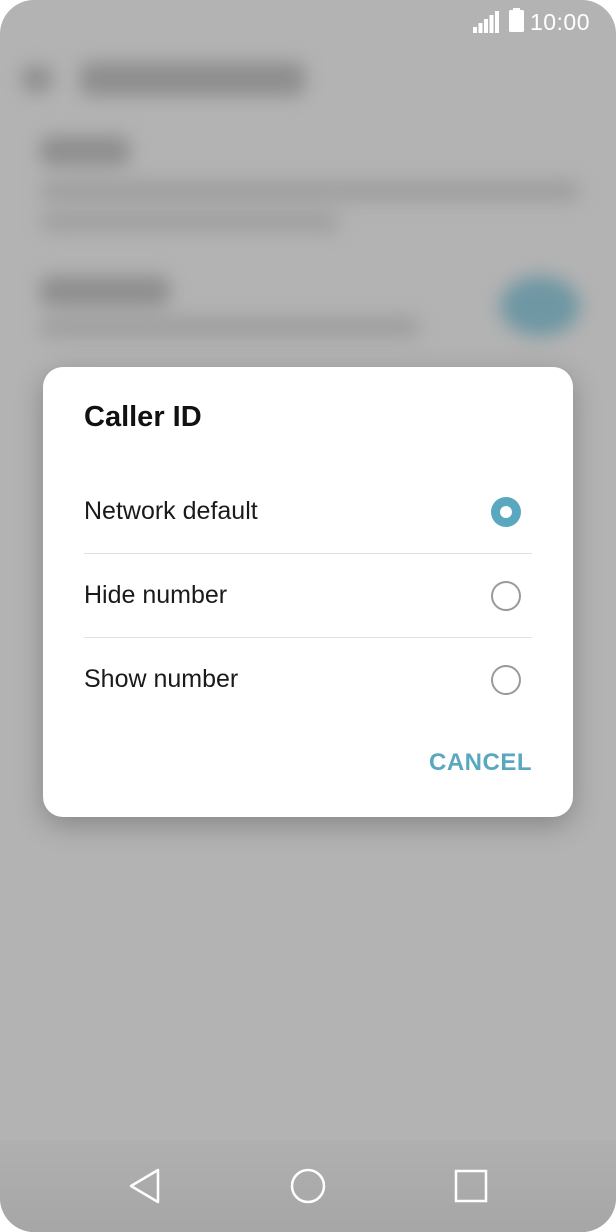 The image size is (616, 1232). I want to click on back-icon, so click(145, 1186).